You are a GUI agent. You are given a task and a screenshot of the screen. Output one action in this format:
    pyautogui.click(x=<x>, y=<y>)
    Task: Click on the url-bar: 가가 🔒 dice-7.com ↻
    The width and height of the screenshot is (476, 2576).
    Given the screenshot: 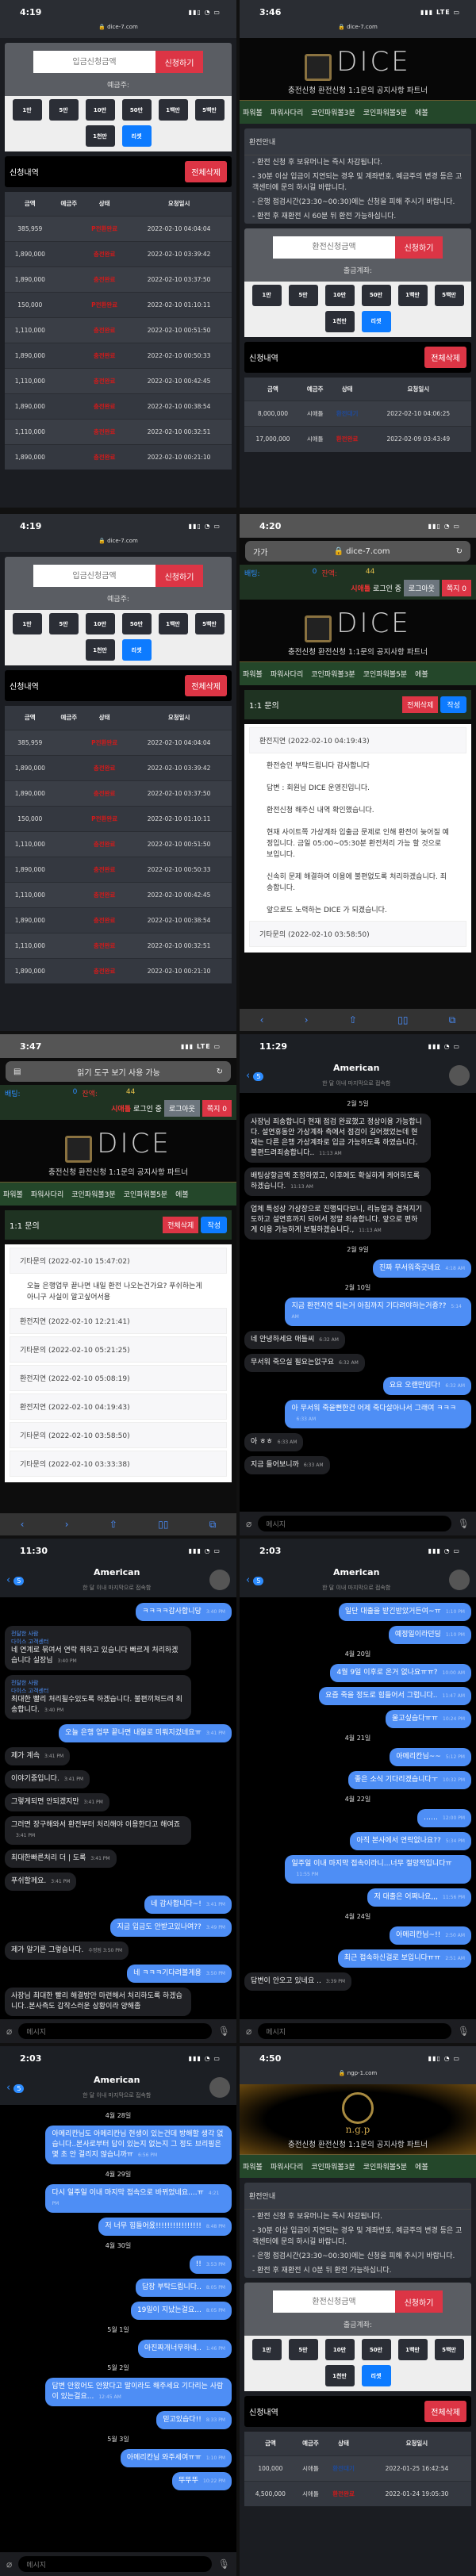 What is the action you would take?
    pyautogui.click(x=357, y=552)
    